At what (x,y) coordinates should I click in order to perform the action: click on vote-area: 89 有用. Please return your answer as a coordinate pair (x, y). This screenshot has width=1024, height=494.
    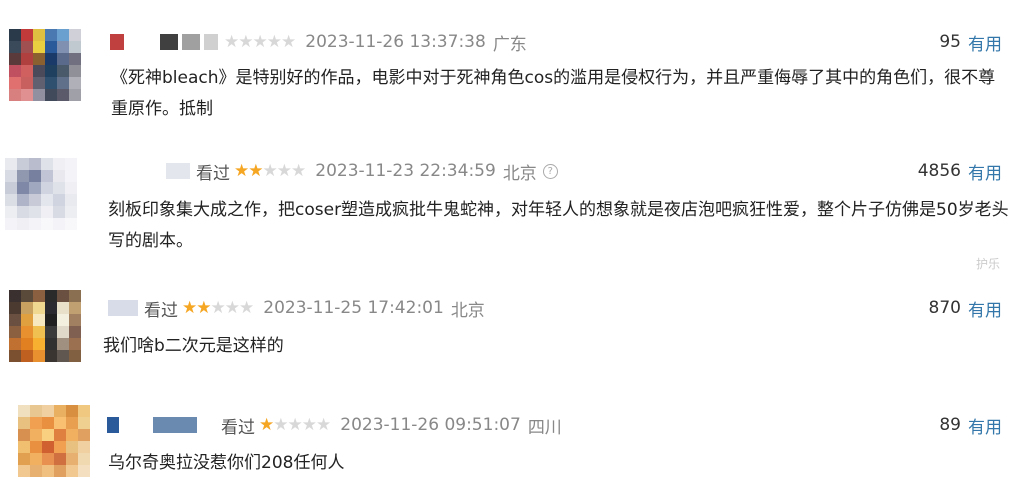
    Looking at the image, I should click on (970, 425).